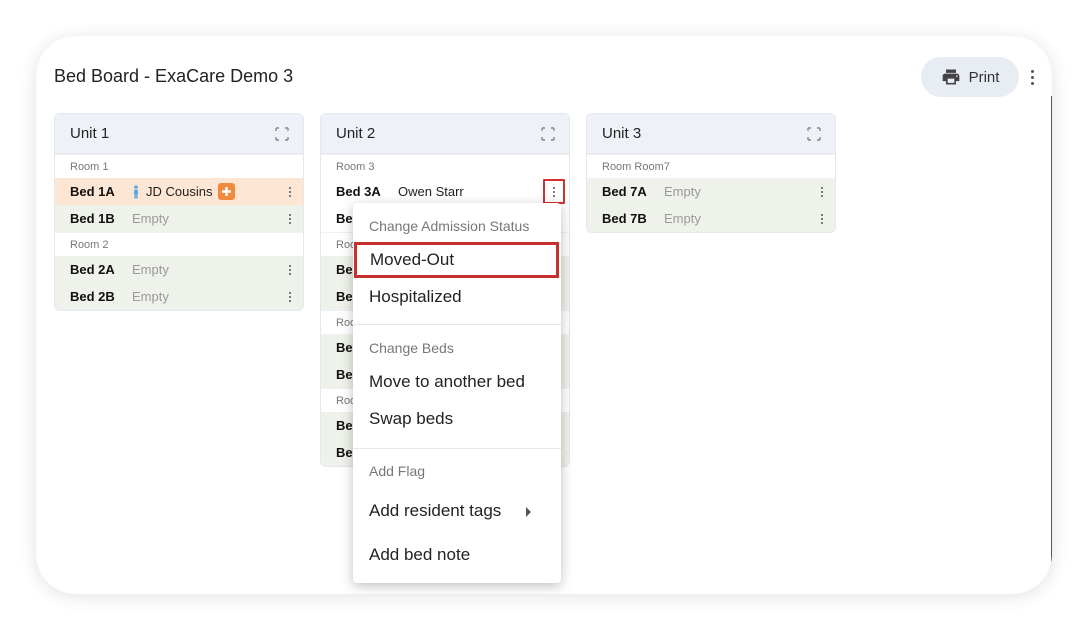  Describe the element at coordinates (174, 76) in the screenshot. I see `page-title: Bed Board - ExaCare Demo 3` at that location.